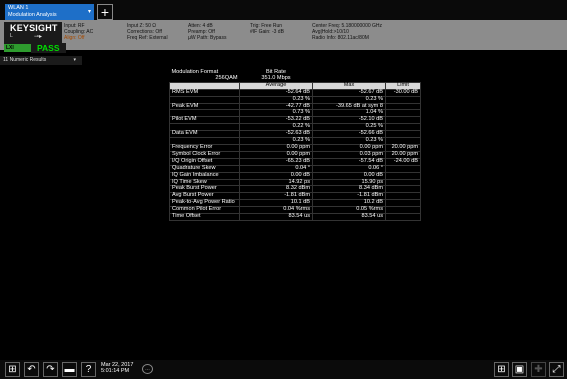 Image resolution: width=567 pixels, height=379 pixels. What do you see at coordinates (69, 369) in the screenshot?
I see `folder-icon: ▬` at bounding box center [69, 369].